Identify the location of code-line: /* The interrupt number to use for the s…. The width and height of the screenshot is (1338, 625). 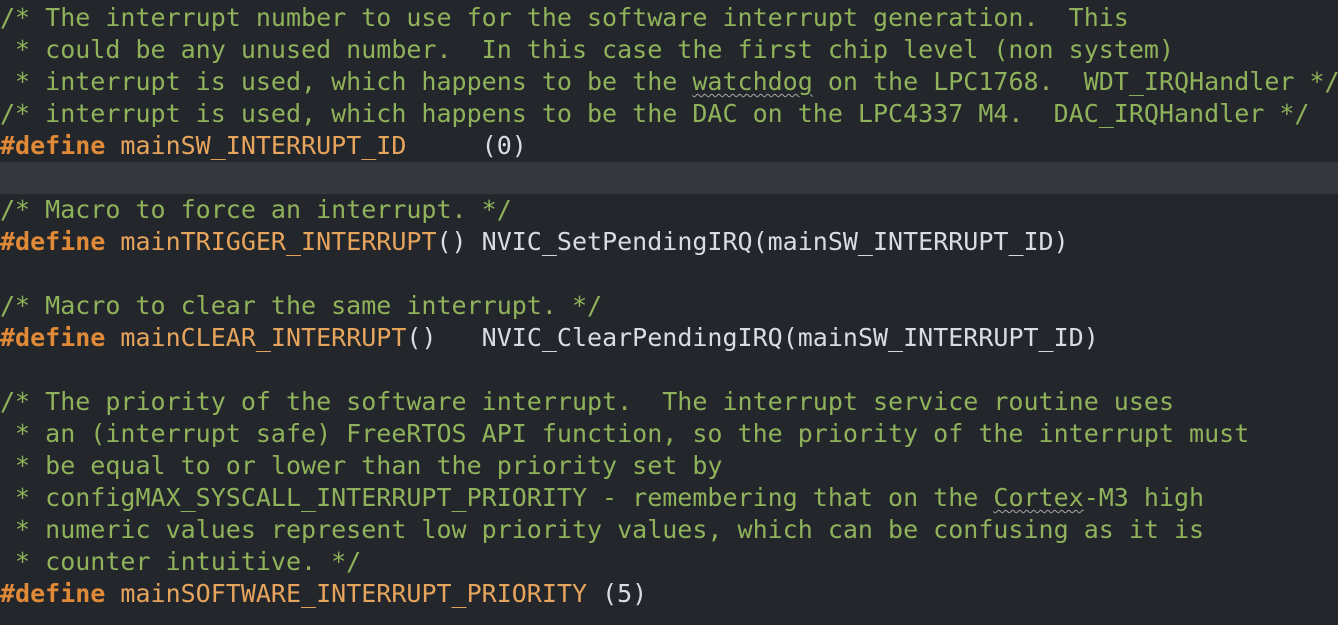
(669, 18).